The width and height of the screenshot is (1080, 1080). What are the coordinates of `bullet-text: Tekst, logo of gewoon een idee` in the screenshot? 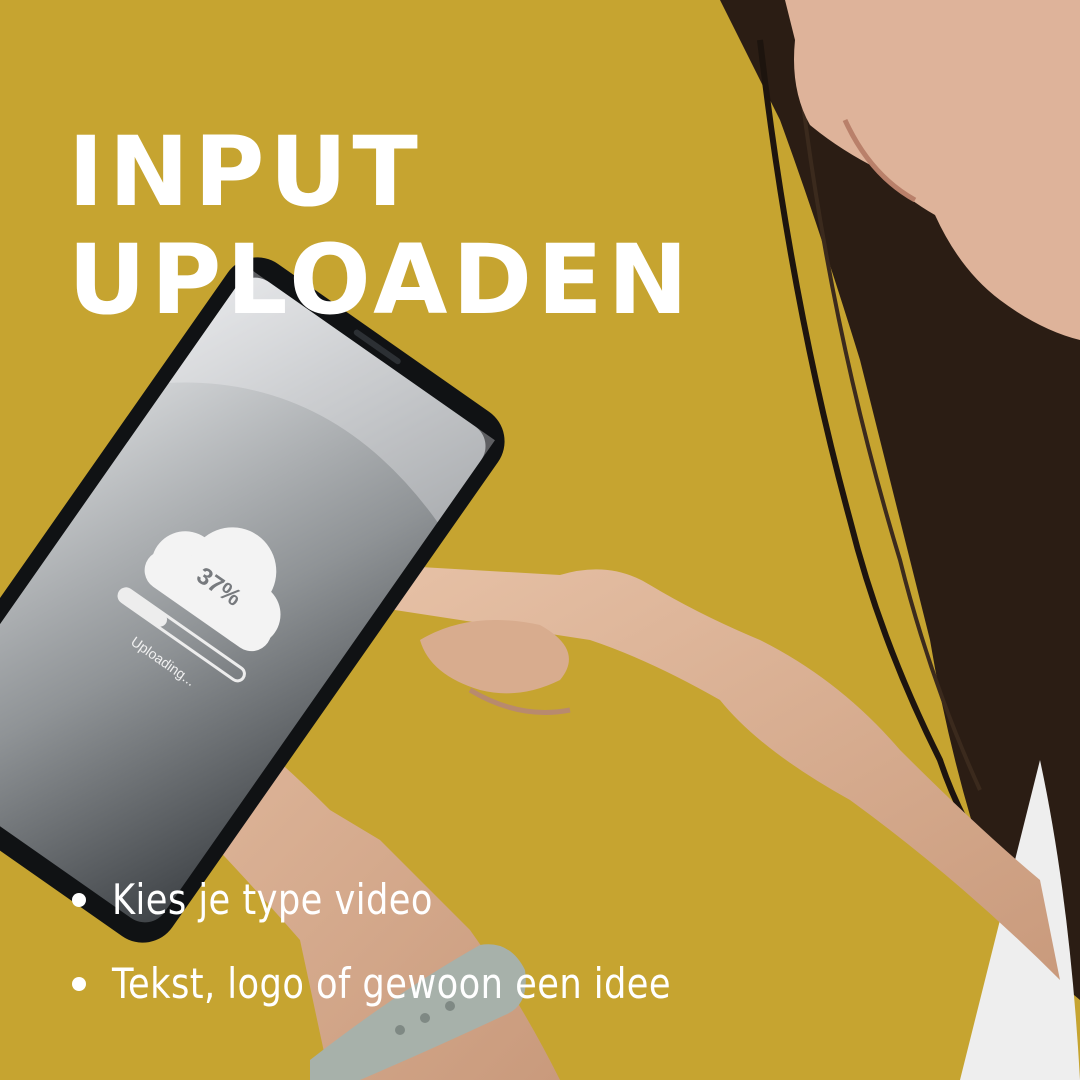 It's located at (392, 983).